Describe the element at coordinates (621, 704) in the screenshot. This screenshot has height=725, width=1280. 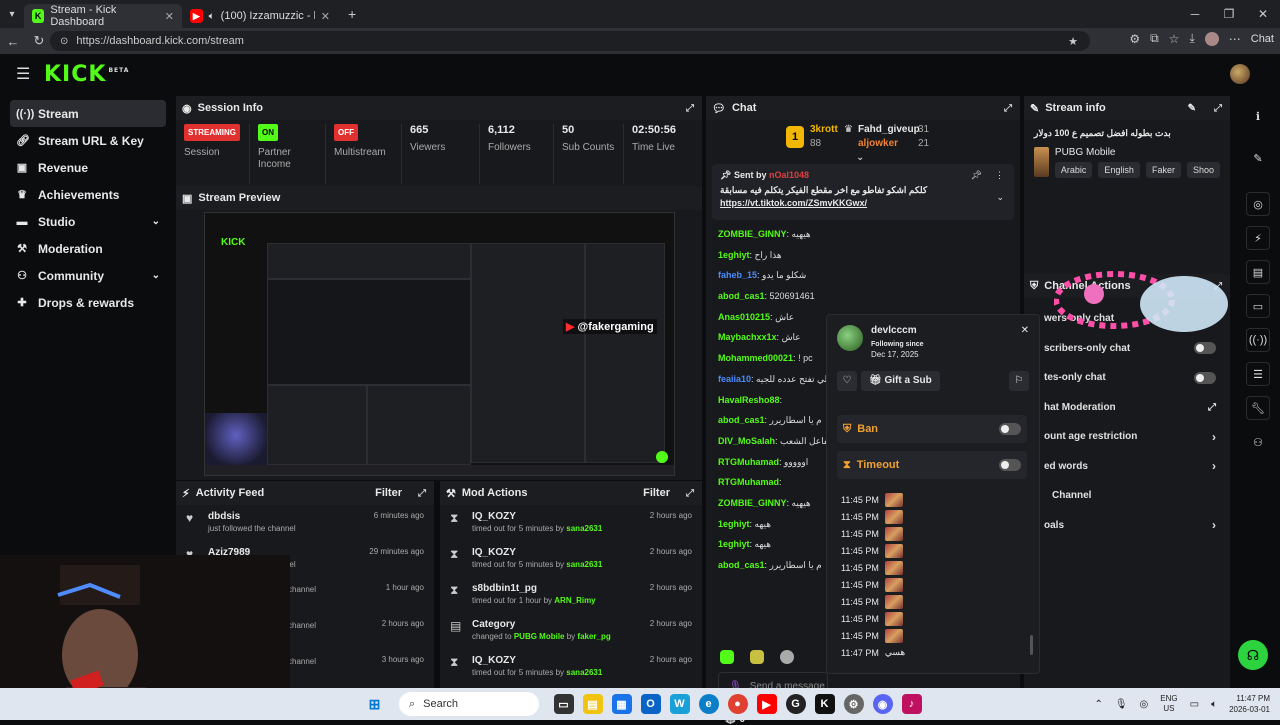
I see `store-icon: ▦` at that location.